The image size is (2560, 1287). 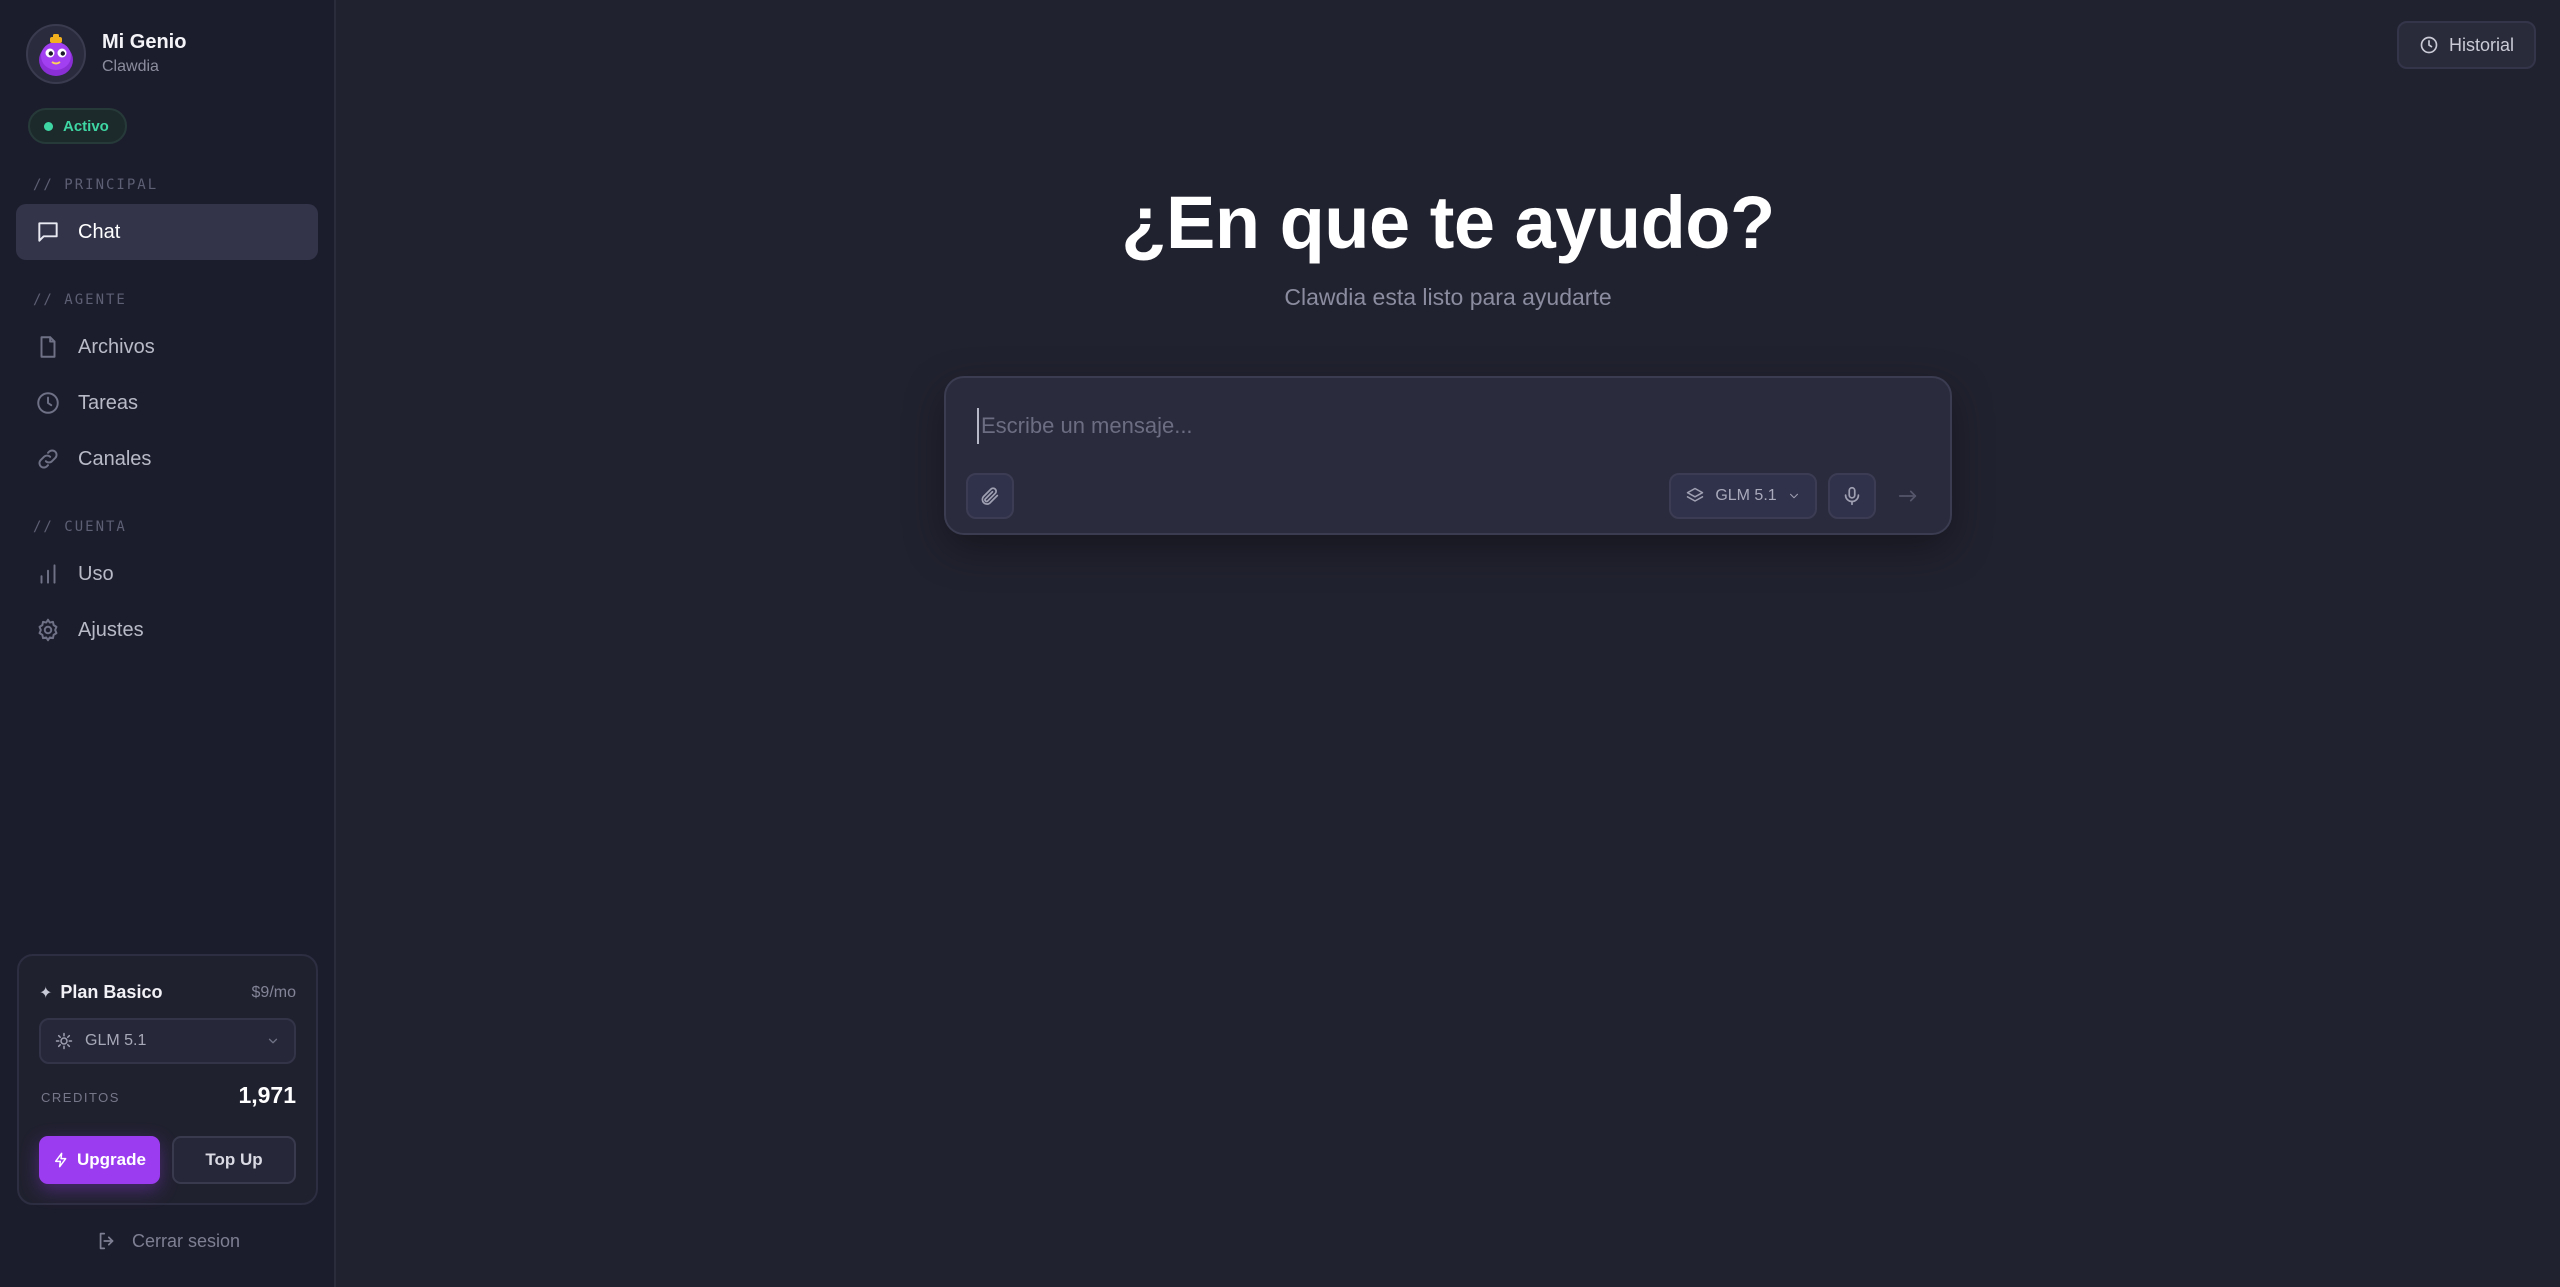 What do you see at coordinates (108, 402) in the screenshot?
I see `sidebar-item-label: Tareas` at bounding box center [108, 402].